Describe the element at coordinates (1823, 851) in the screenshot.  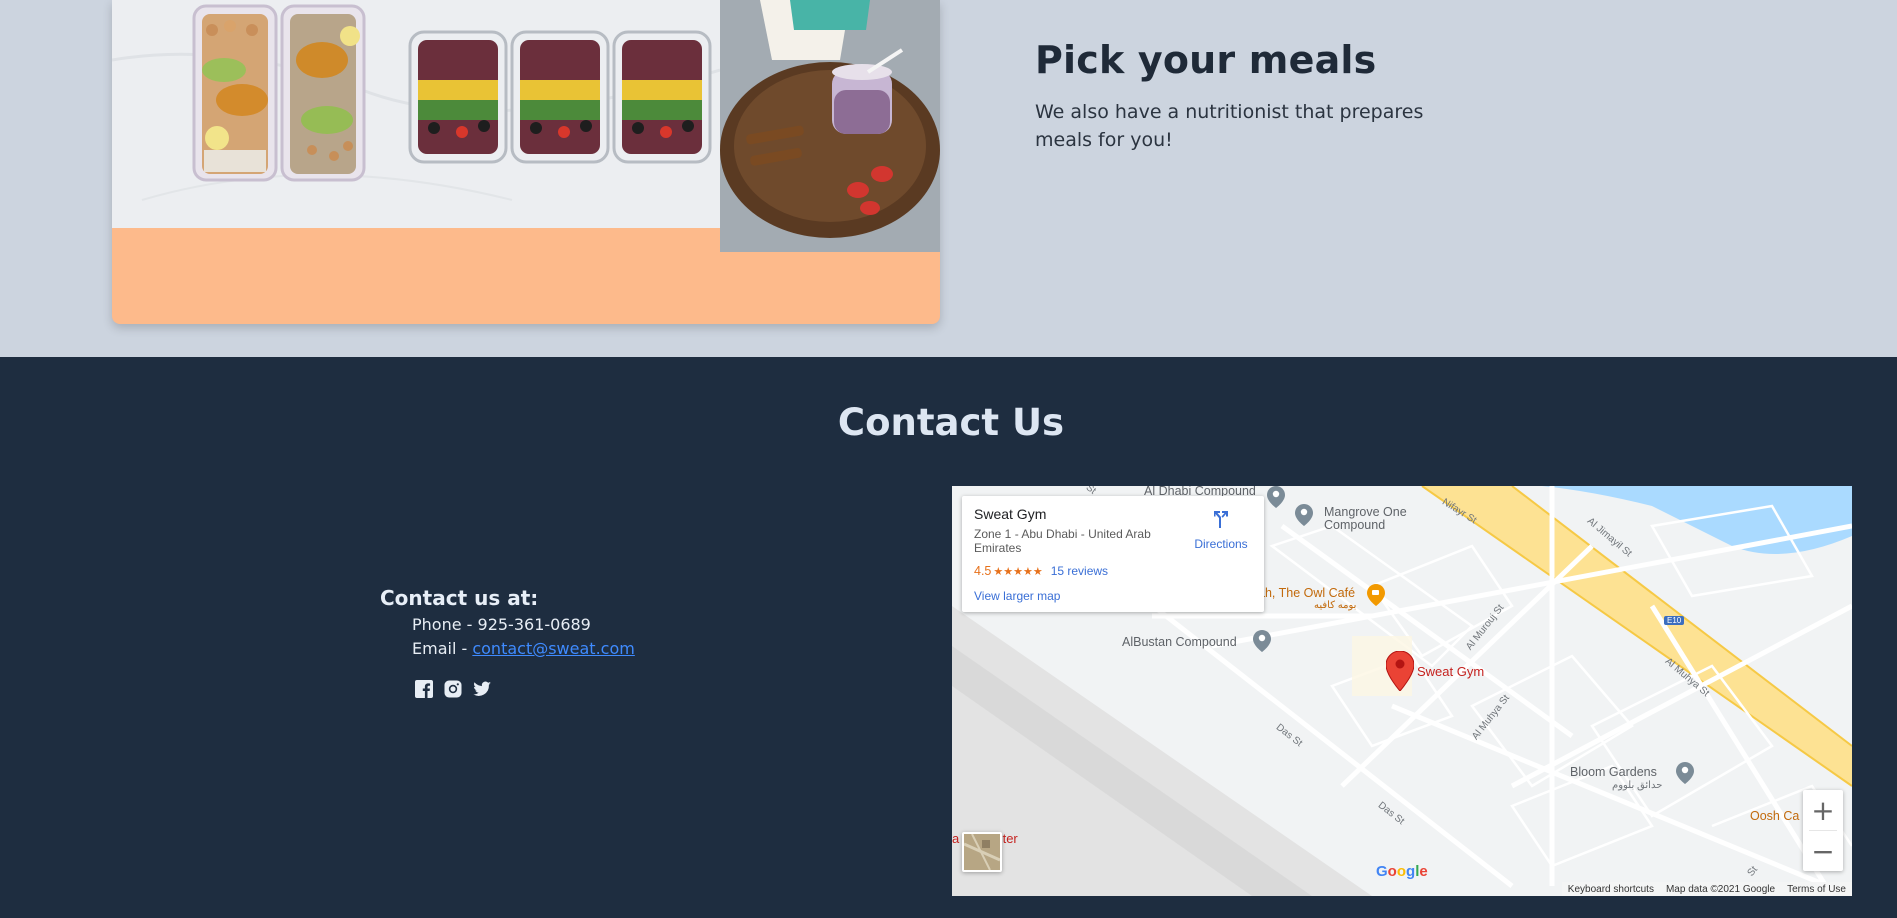
I see `zoom-out-button: −` at that location.